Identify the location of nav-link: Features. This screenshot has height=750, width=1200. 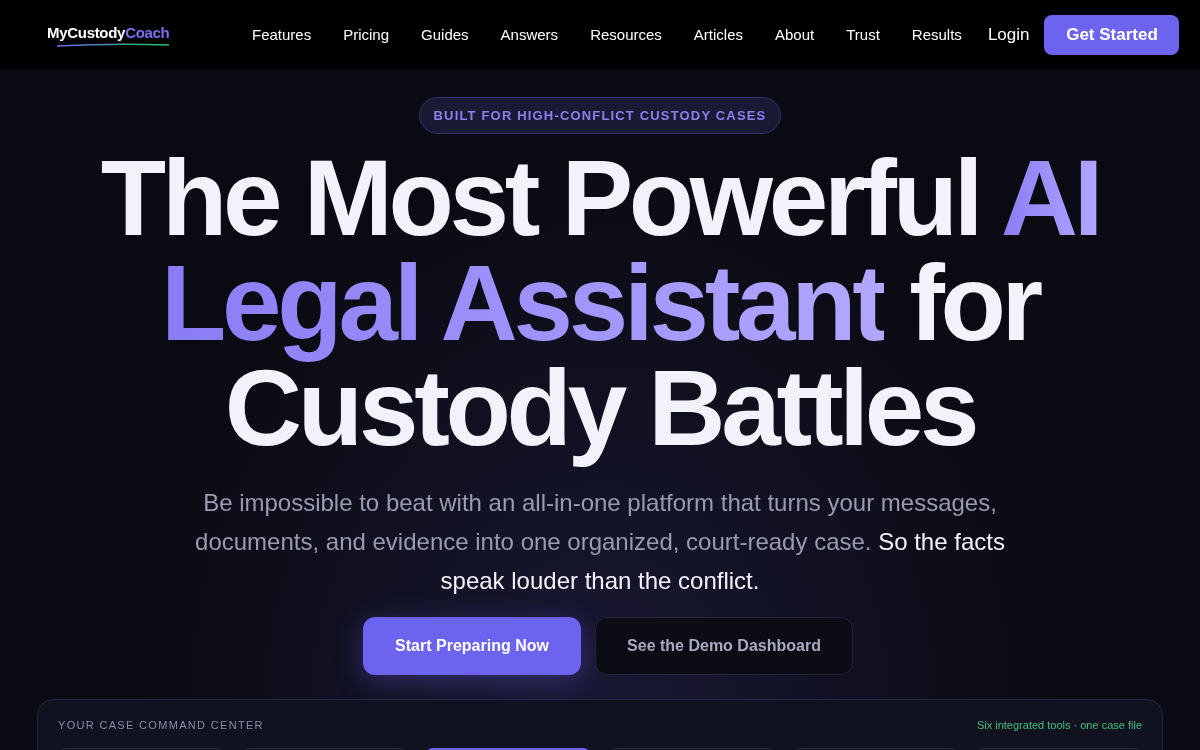
(282, 35).